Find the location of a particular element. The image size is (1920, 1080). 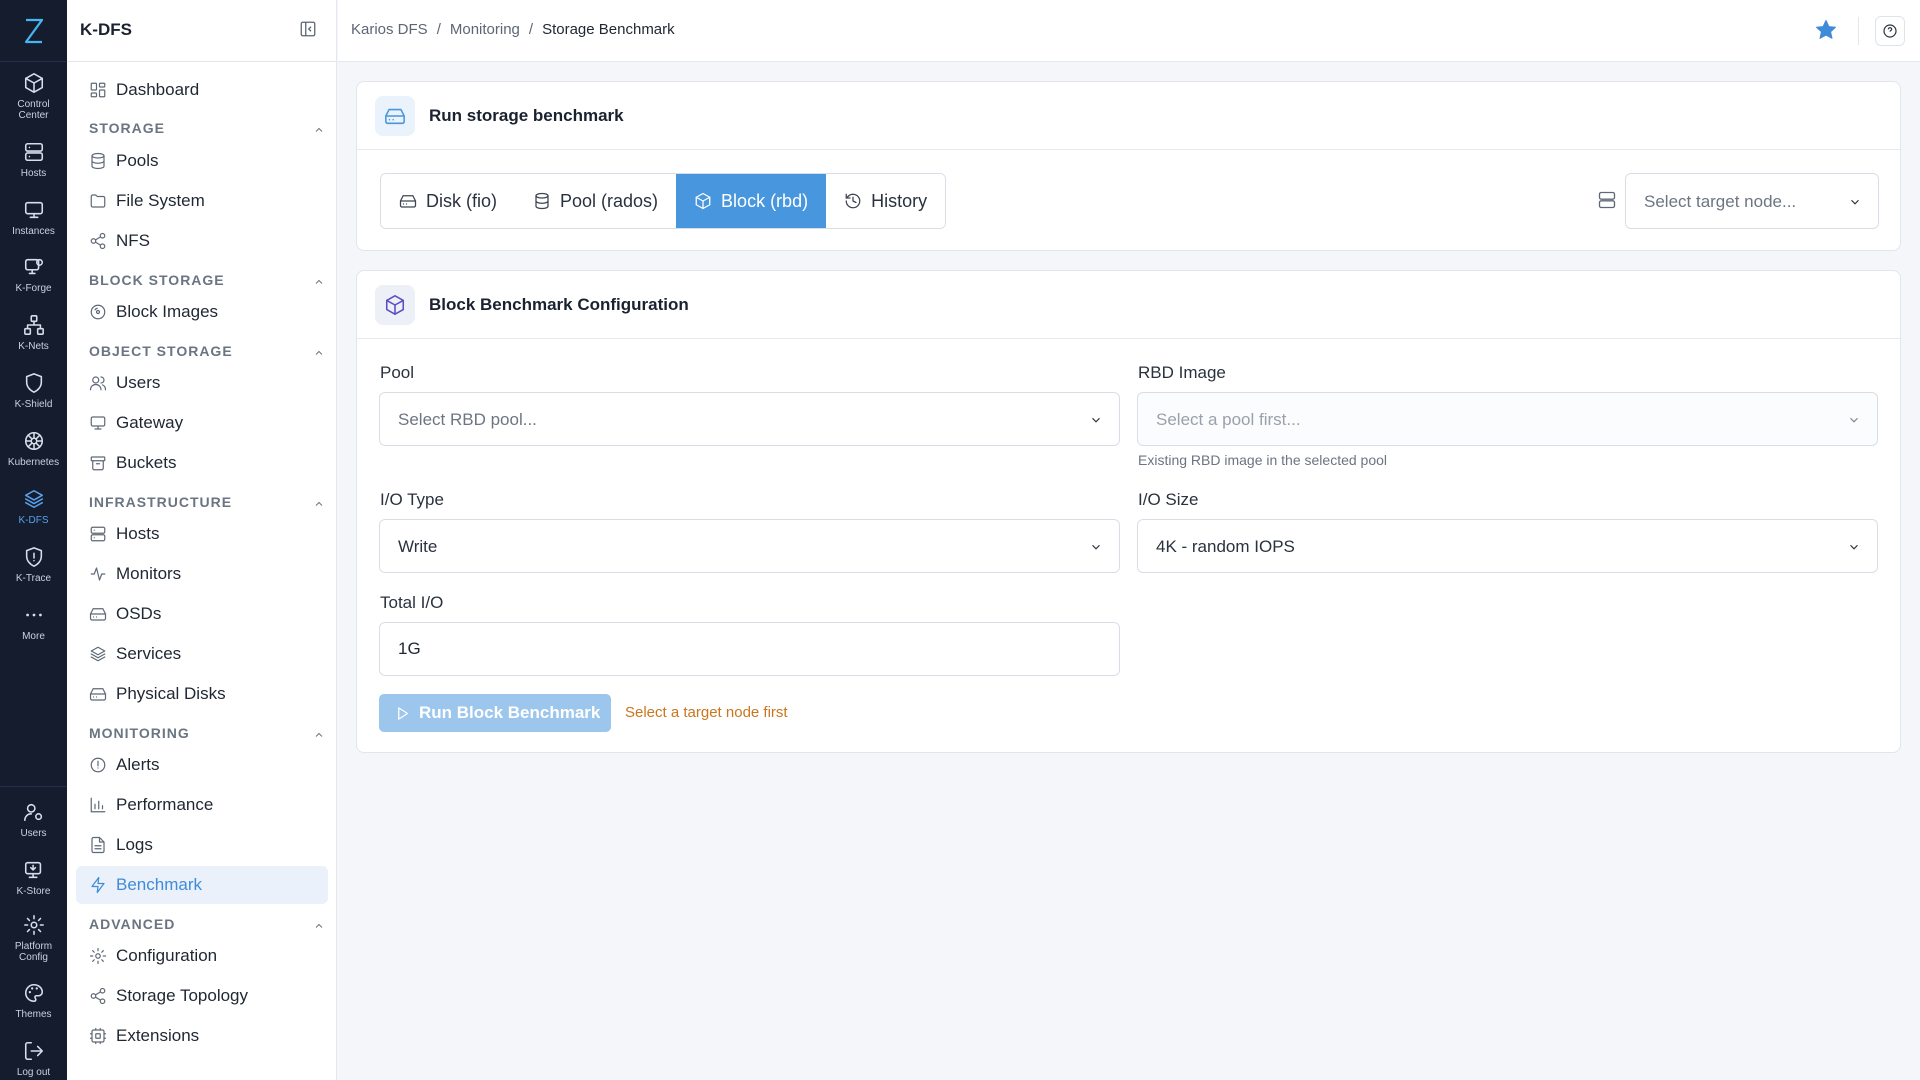

rail-label: Users is located at coordinates (33, 833).